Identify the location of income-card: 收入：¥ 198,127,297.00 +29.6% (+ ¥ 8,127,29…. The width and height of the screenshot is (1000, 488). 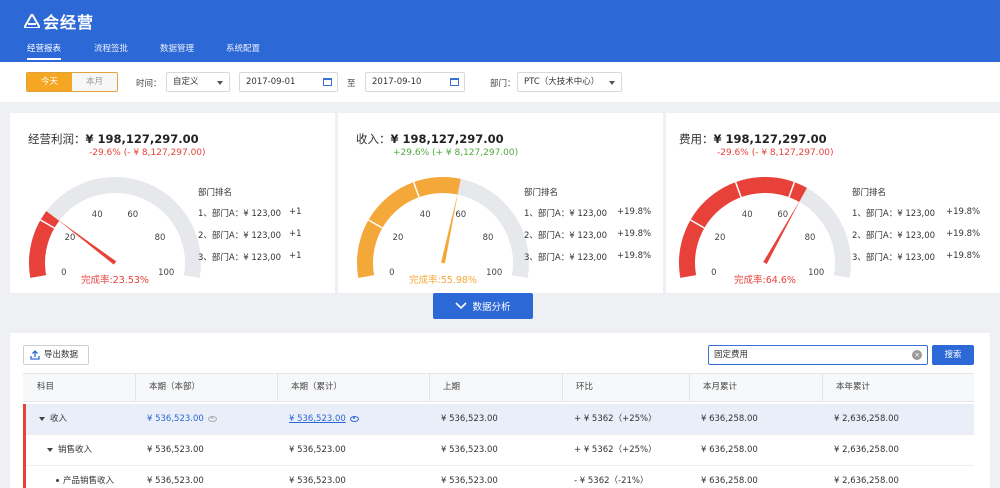
(500, 203).